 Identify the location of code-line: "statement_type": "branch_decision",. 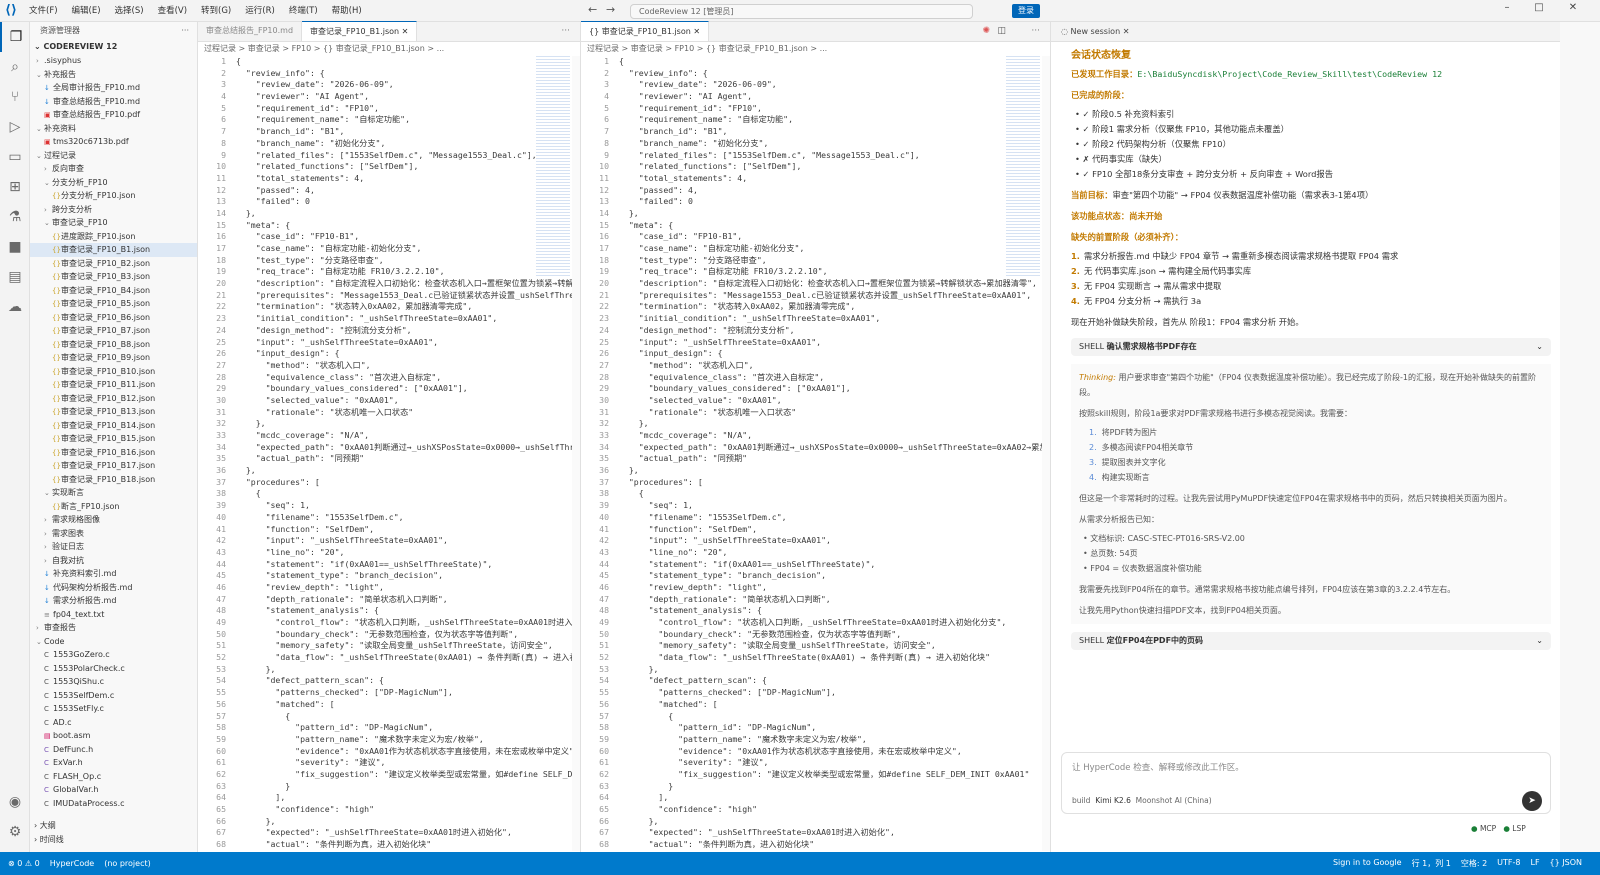
(834, 576).